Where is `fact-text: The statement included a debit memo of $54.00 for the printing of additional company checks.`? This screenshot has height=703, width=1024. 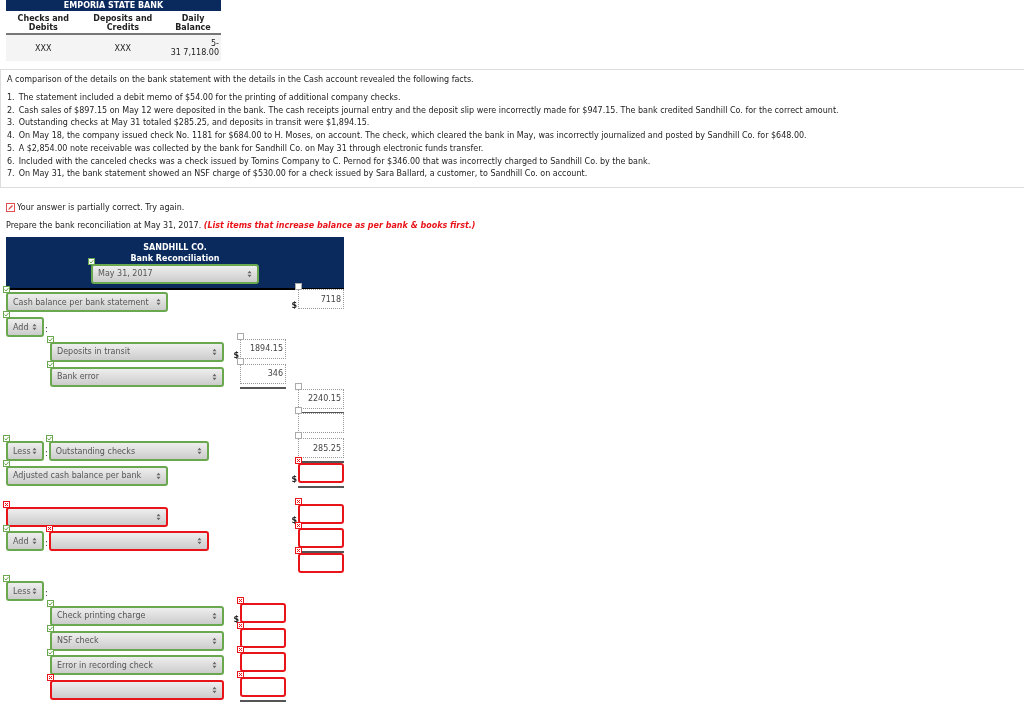
fact-text: The statement included a debit memo of $54.00 for the printing of additional company checks. is located at coordinates (209, 98).